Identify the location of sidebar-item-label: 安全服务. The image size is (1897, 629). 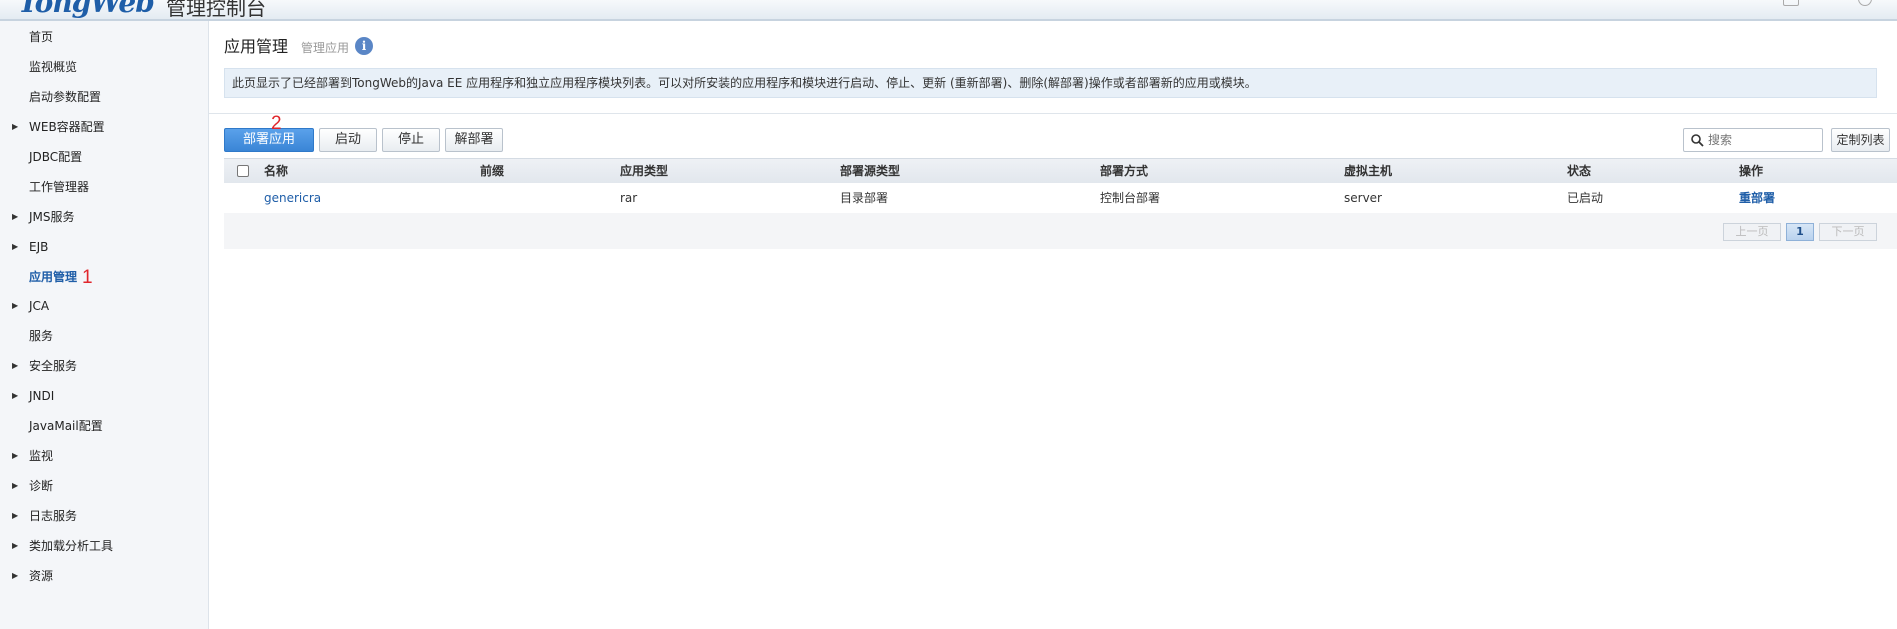
(53, 366).